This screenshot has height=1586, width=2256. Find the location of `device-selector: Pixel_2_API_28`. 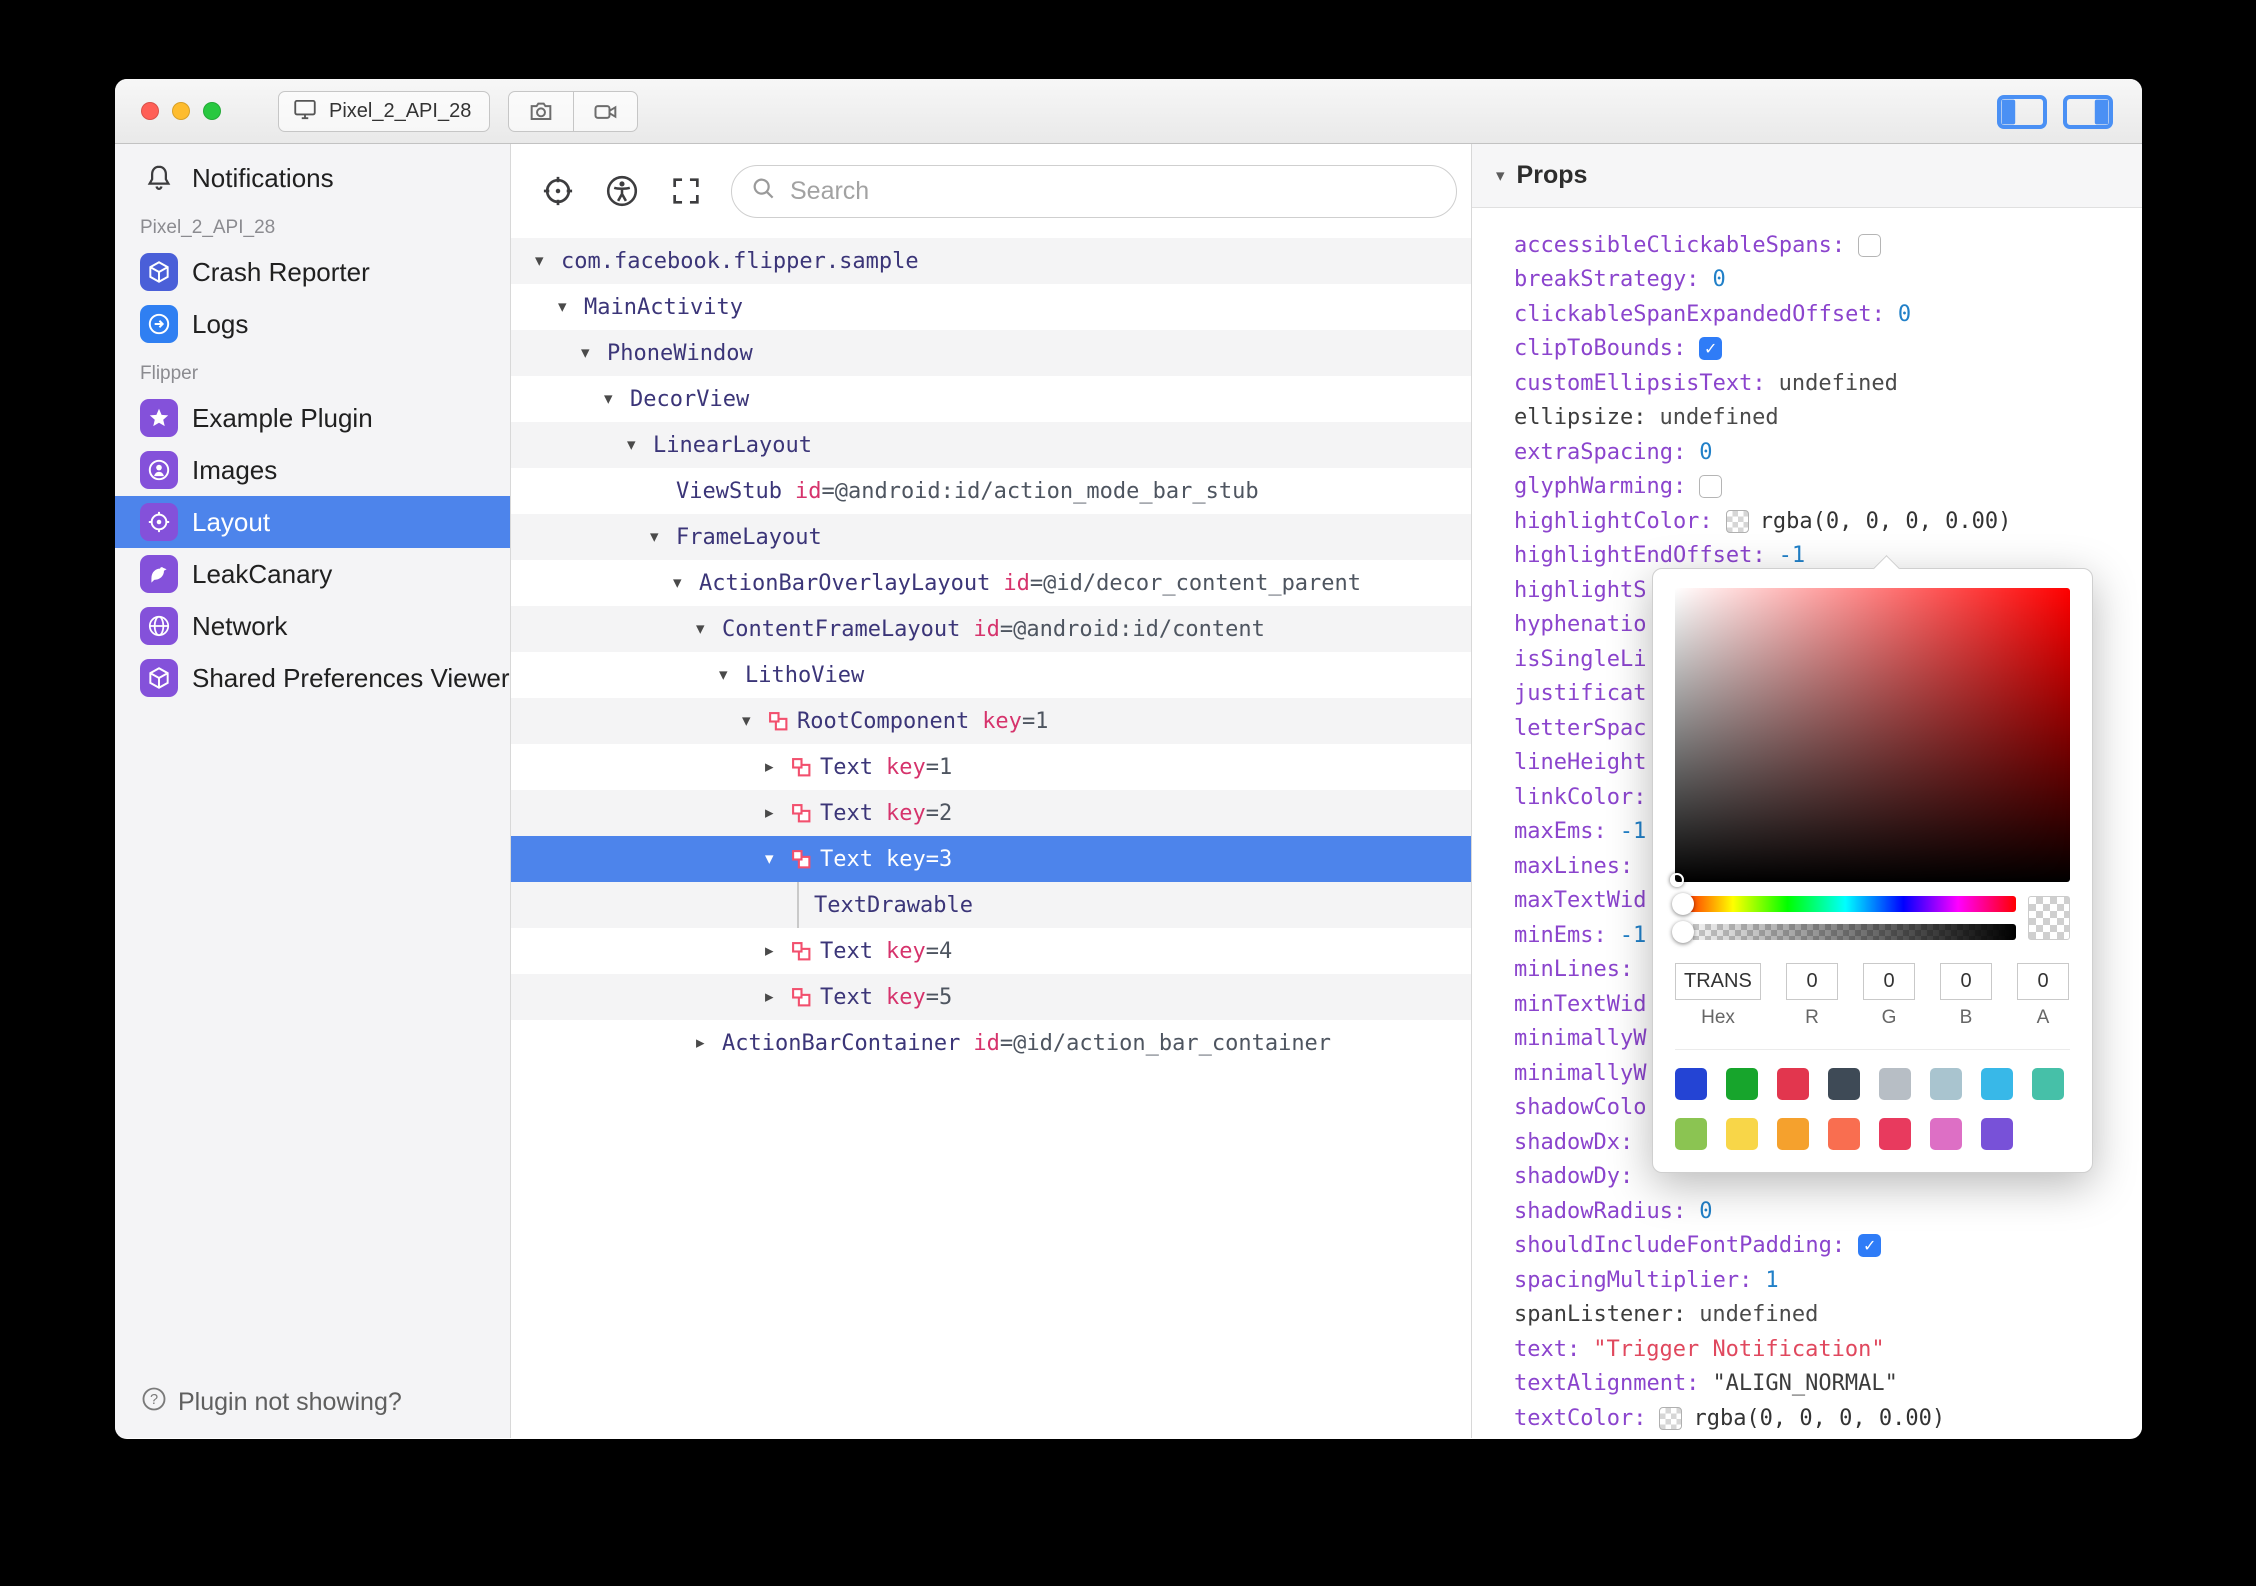

device-selector: Pixel_2_API_28 is located at coordinates (384, 111).